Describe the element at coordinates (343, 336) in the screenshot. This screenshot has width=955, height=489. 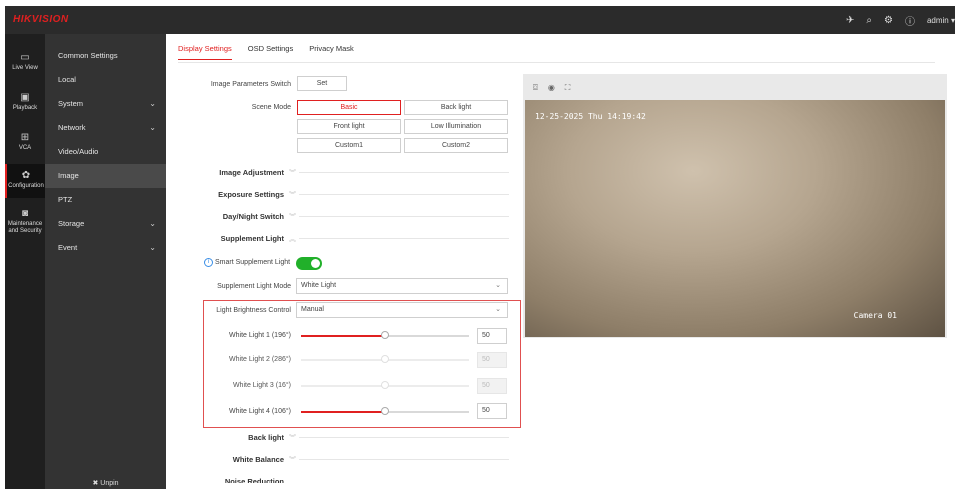
I see `white-light-1-fill` at that location.